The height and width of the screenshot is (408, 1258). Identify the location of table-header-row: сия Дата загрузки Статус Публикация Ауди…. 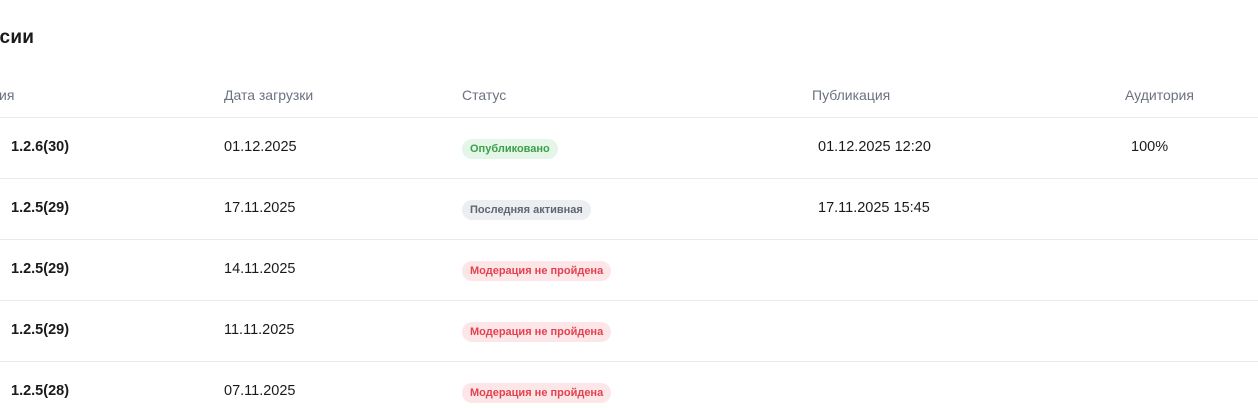
(629, 95).